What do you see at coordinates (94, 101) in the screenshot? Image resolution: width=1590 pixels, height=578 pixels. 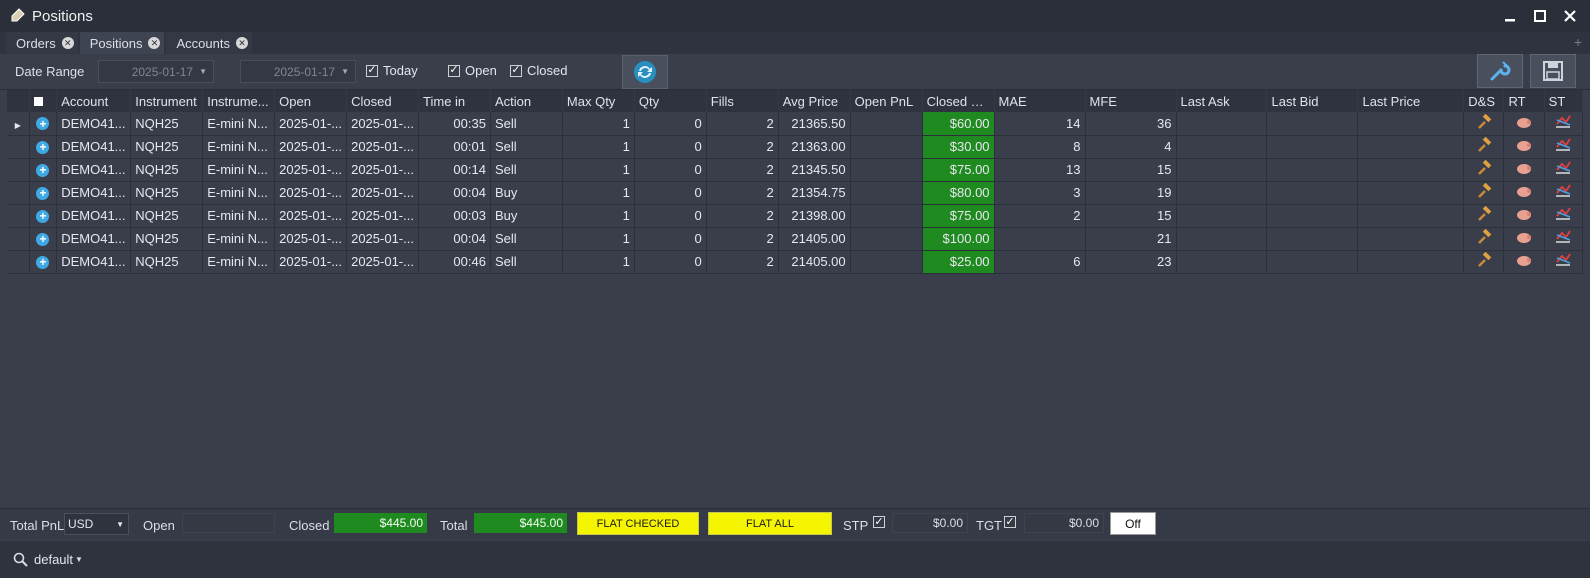 I see `column-header: Account` at bounding box center [94, 101].